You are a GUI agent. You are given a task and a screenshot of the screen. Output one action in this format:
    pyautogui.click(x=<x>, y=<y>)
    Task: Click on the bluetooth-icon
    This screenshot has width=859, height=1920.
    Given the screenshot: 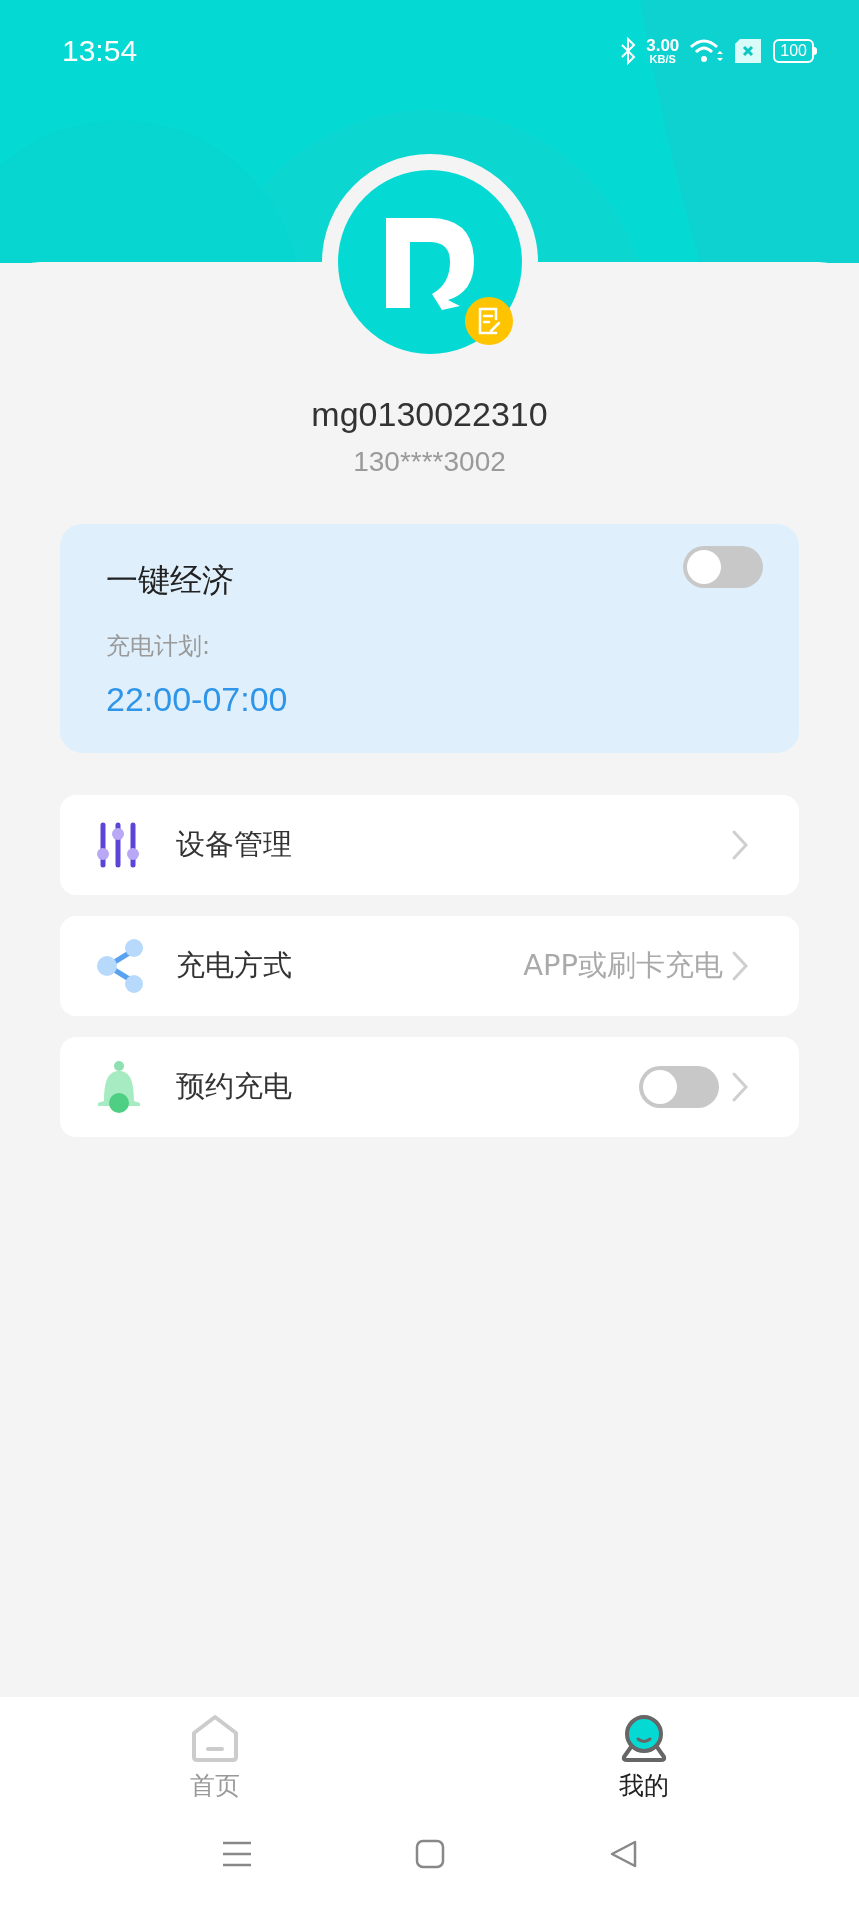 What is the action you would take?
    pyautogui.click(x=628, y=50)
    